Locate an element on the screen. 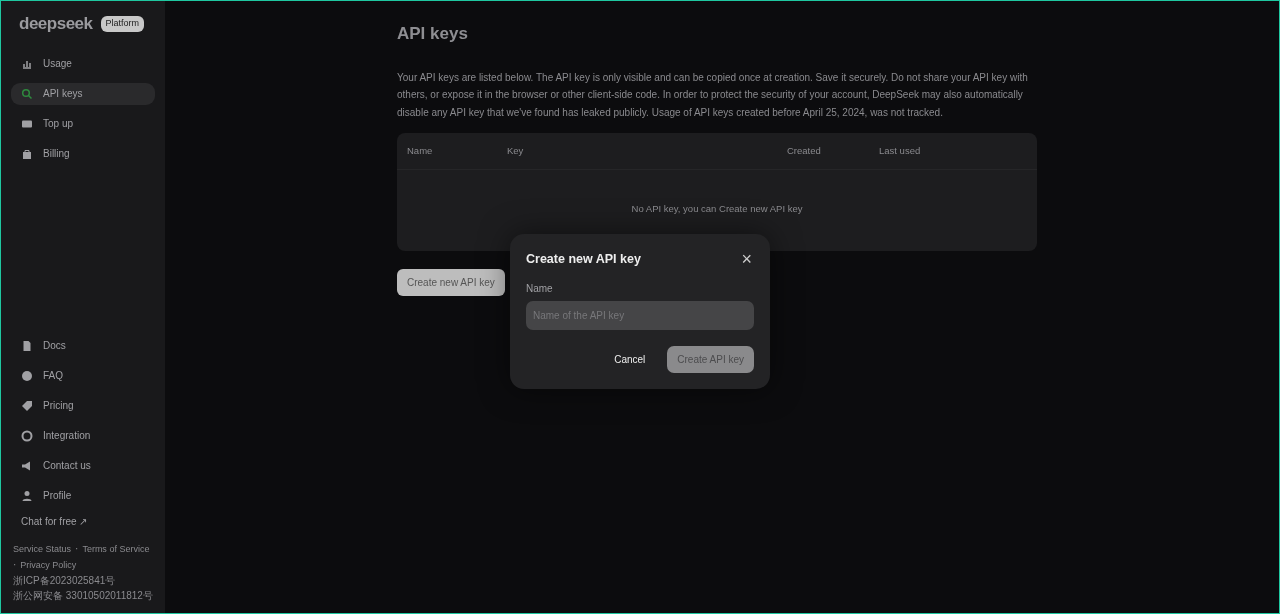 The height and width of the screenshot is (614, 1280). sidebar-item: Integration is located at coordinates (83, 436).